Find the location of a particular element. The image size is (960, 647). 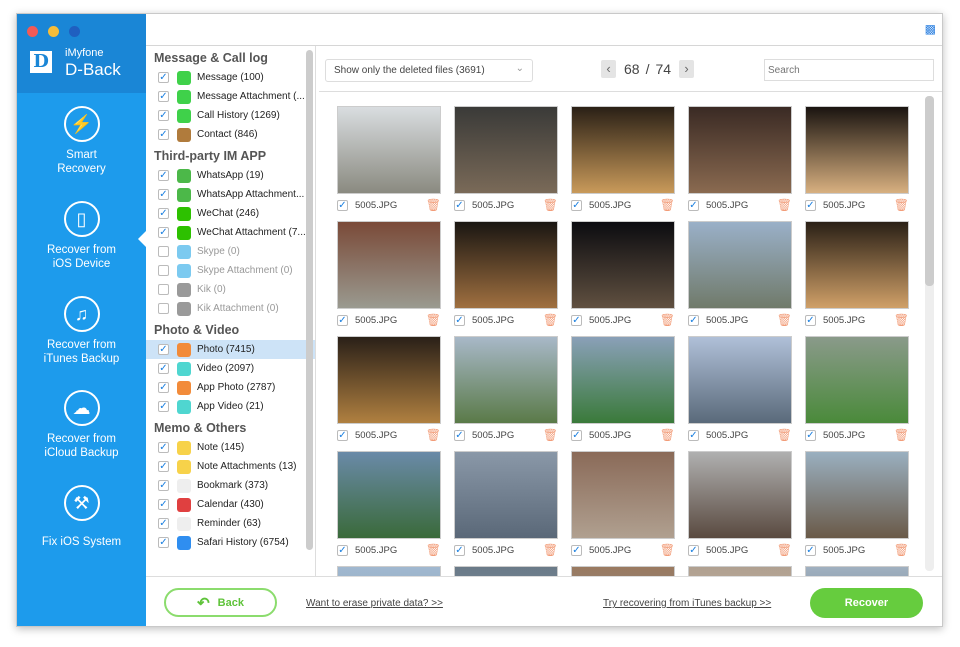

category-item: Skype Attachment (0) is located at coordinates (230, 270).